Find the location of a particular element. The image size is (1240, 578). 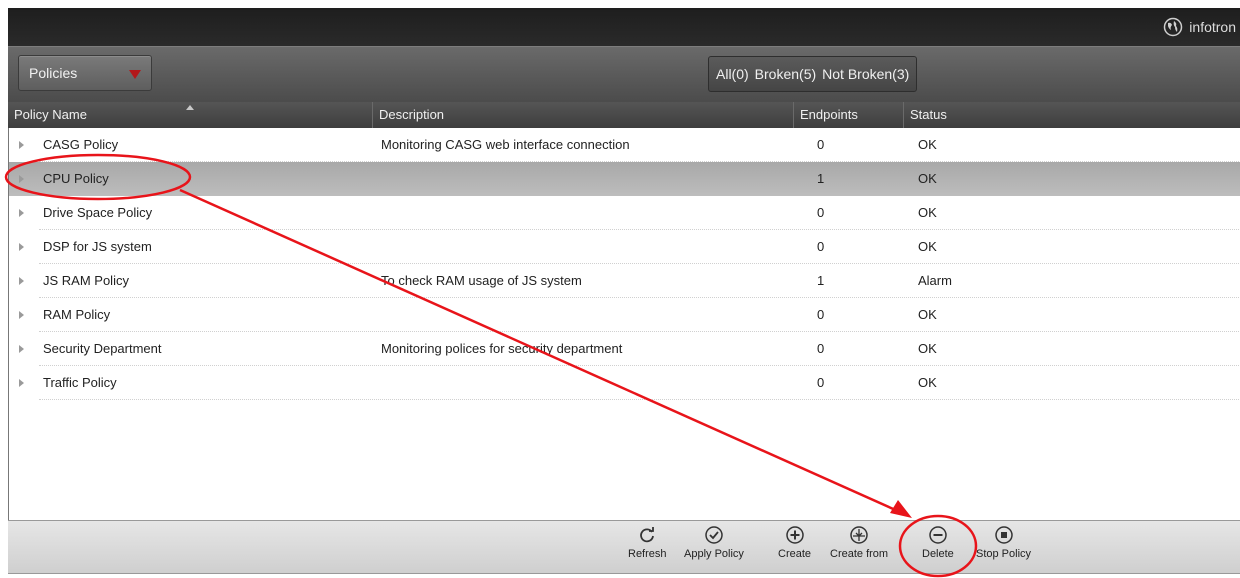

apply-policy-label: Apply Policy is located at coordinates (714, 554).